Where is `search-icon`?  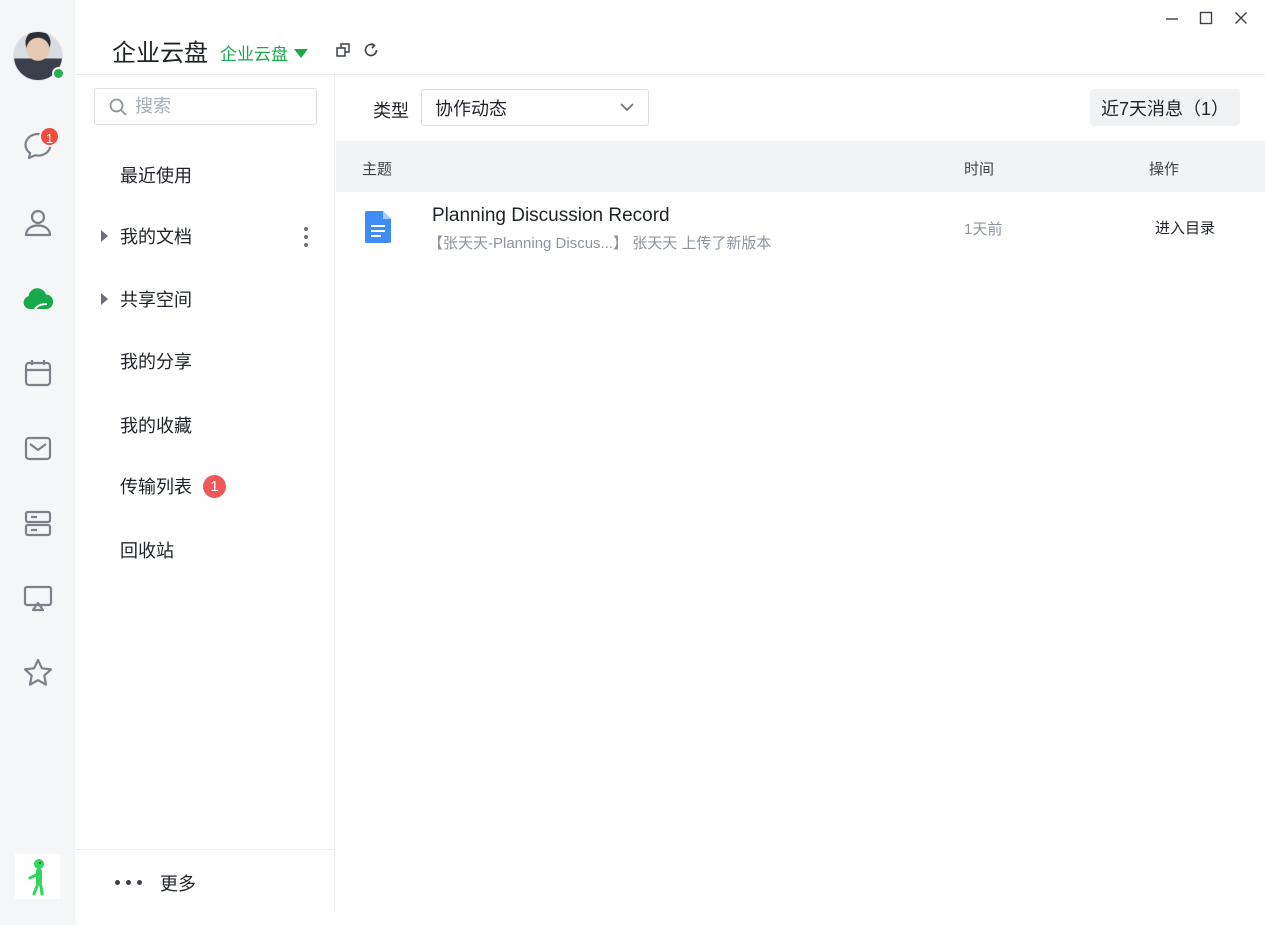 search-icon is located at coordinates (118, 107).